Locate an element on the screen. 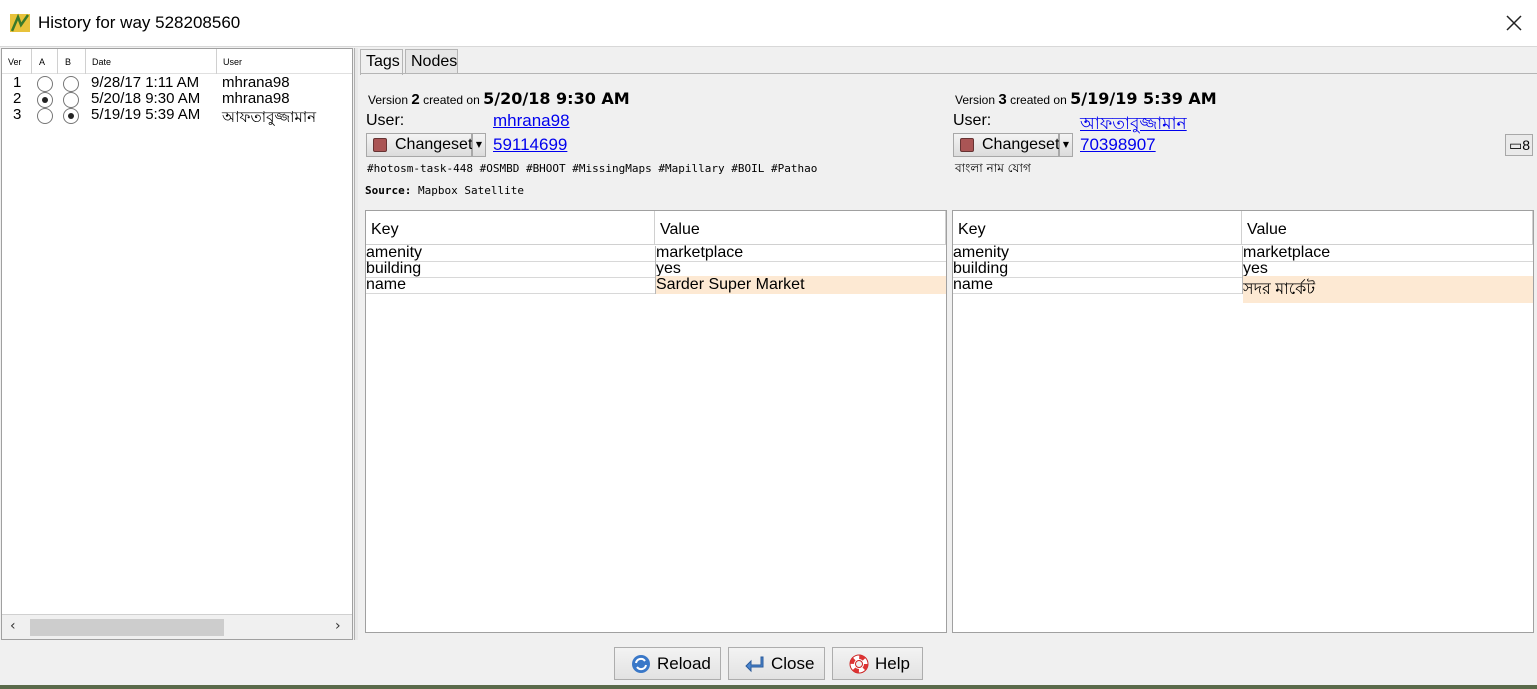 Image resolution: width=1537 pixels, height=689 pixels. right-changeset-comment: বাংলা নাম যোগ is located at coordinates (993, 168).